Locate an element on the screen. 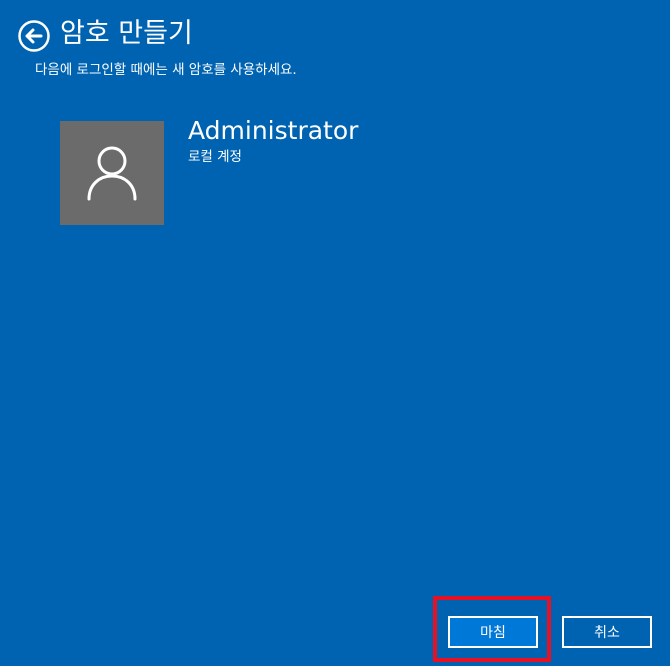  account-name: Administrator is located at coordinates (273, 130).